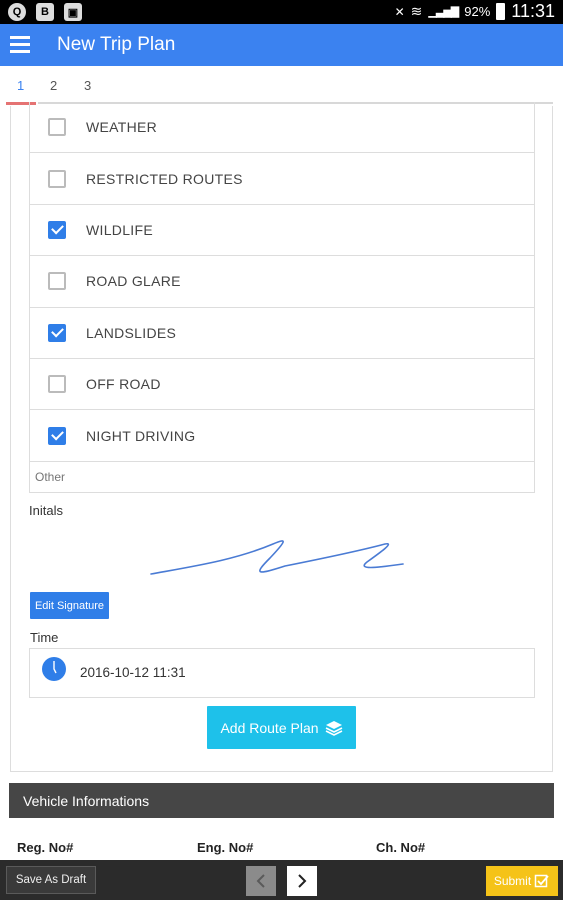 This screenshot has height=900, width=563. Describe the element at coordinates (141, 435) in the screenshot. I see `checklist-label: NIGHT DRIVING` at that location.